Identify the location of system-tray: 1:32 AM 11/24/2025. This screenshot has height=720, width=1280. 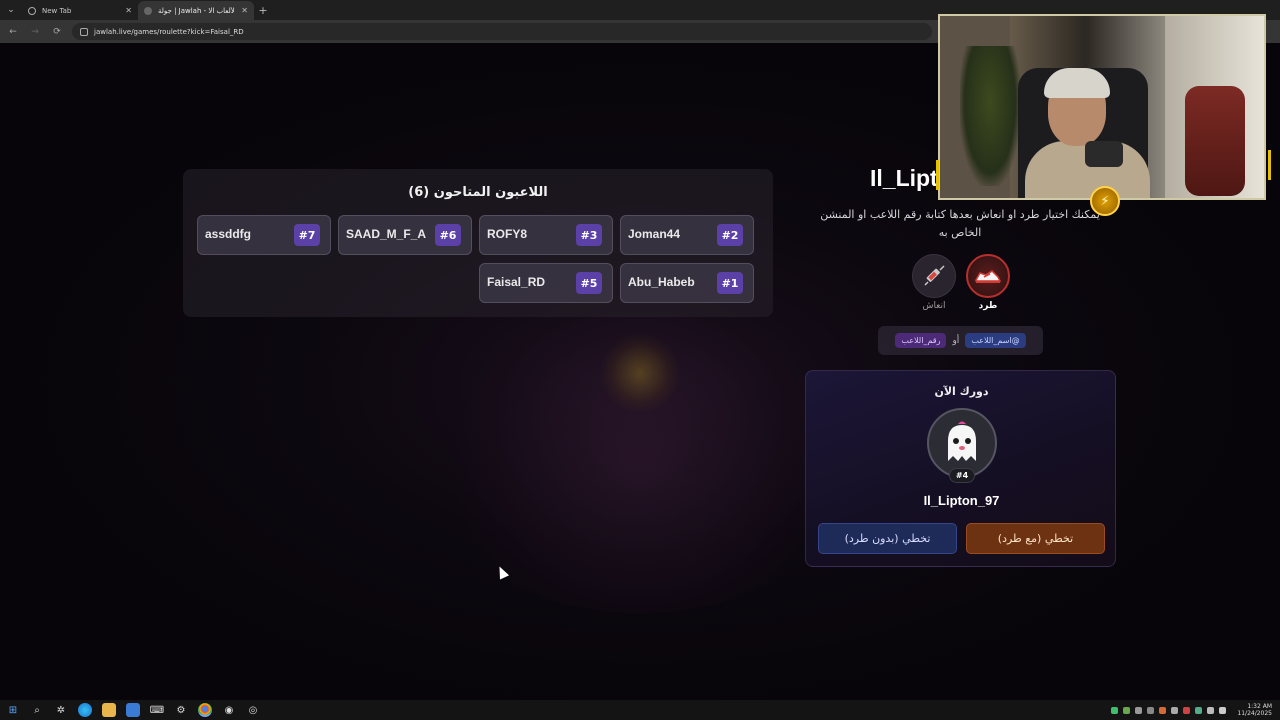
(1195, 710).